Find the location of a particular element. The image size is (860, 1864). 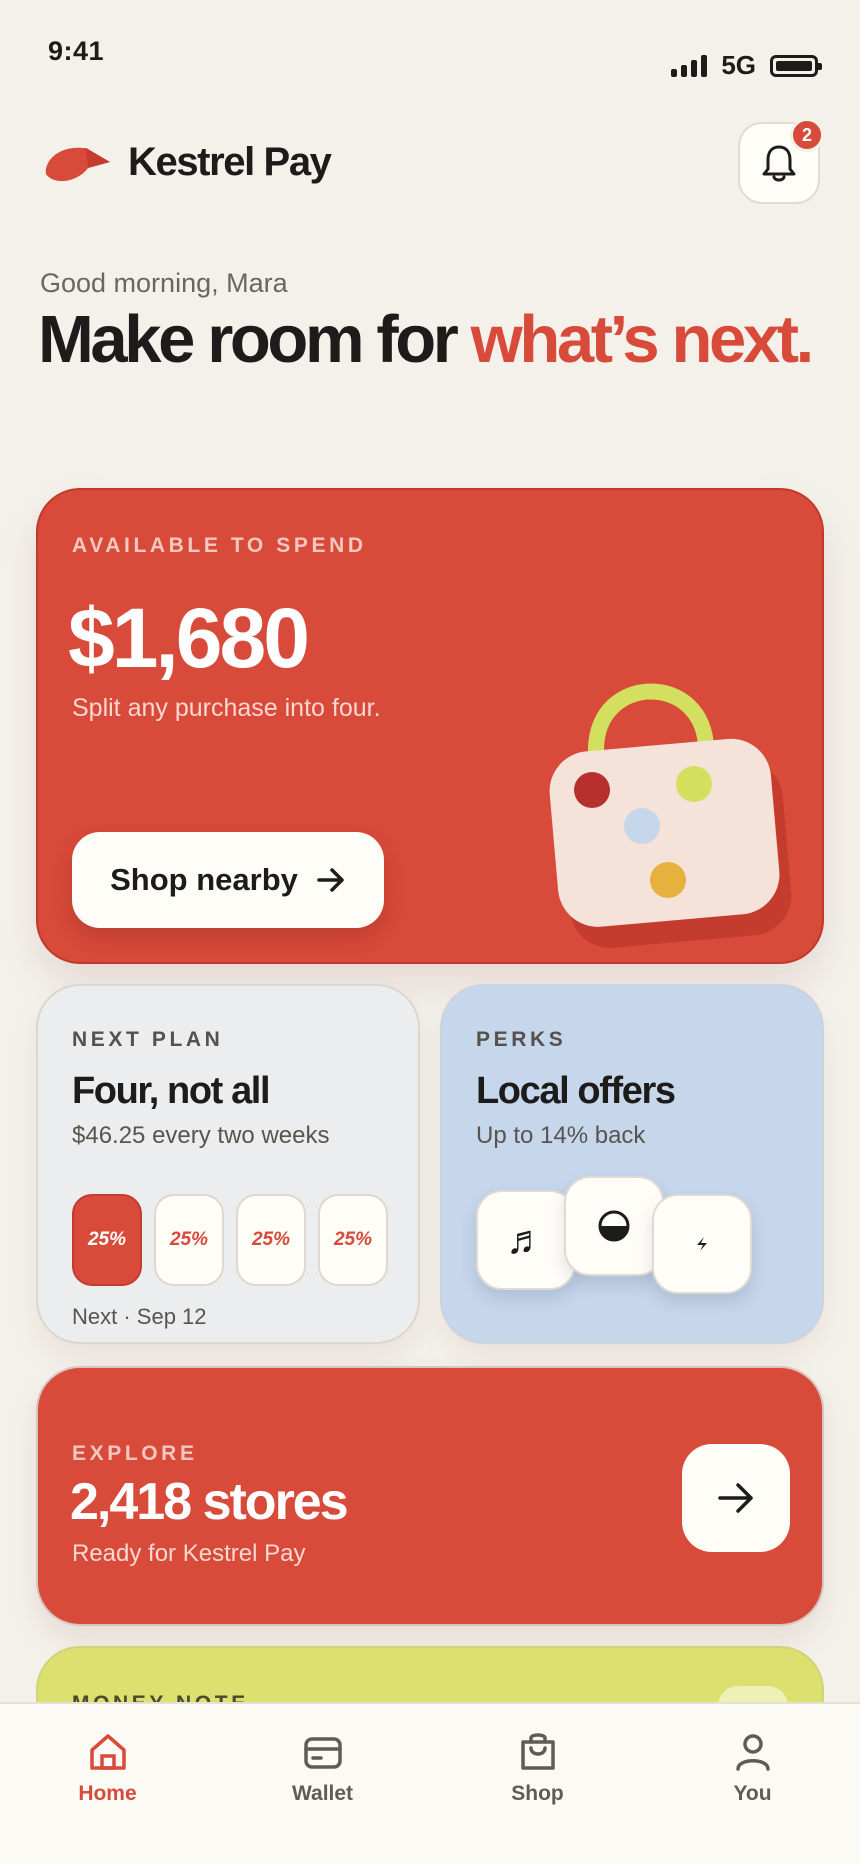

plan-subtitle: $46.25 every two weeks is located at coordinates (201, 1135).